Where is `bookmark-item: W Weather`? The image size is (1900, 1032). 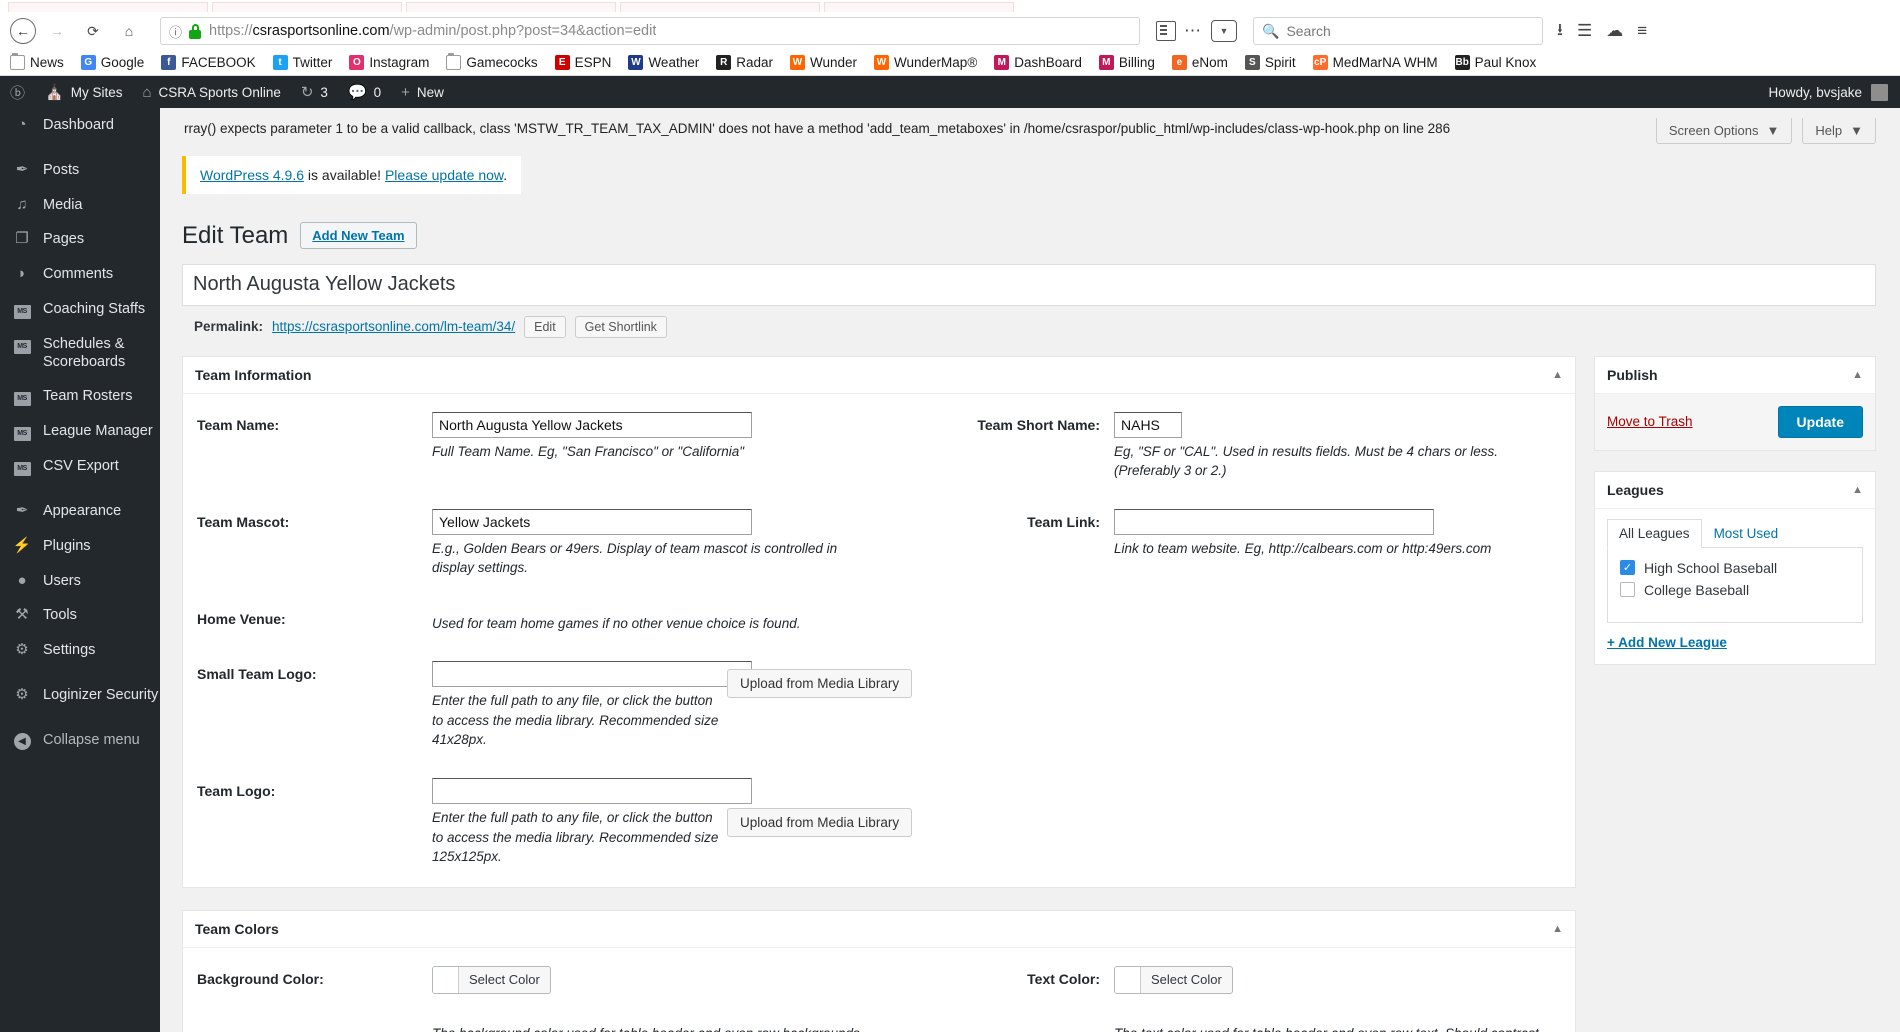 bookmark-item: W Weather is located at coordinates (663, 62).